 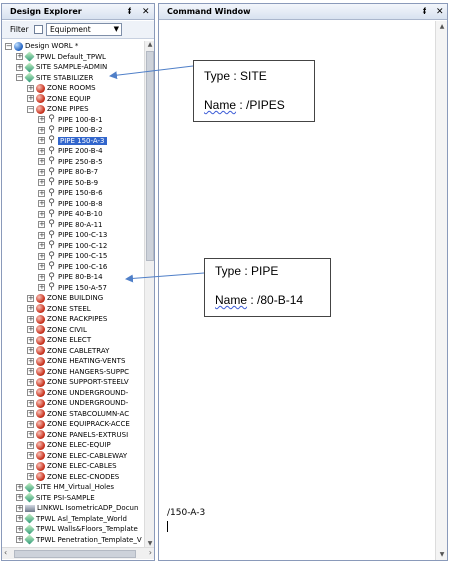 I want to click on pin-icon: ᵮ, so click(x=129, y=12).